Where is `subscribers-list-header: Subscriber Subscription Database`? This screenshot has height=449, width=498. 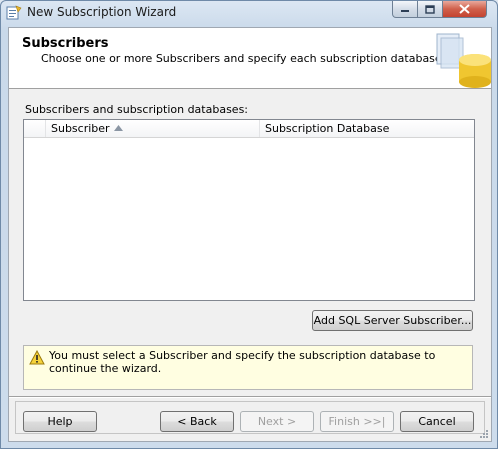 subscribers-list-header: Subscriber Subscription Database is located at coordinates (249, 129).